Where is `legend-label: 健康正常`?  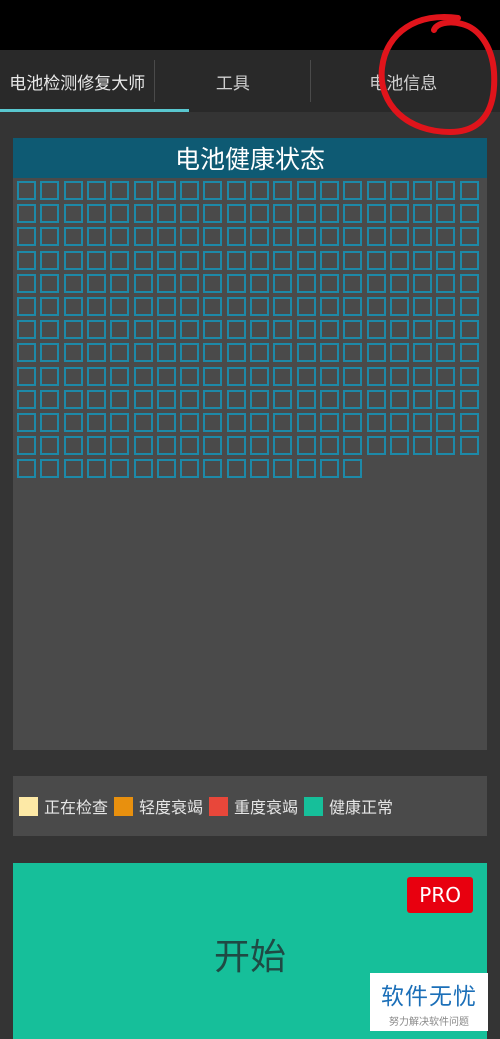 legend-label: 健康正常 is located at coordinates (361, 807).